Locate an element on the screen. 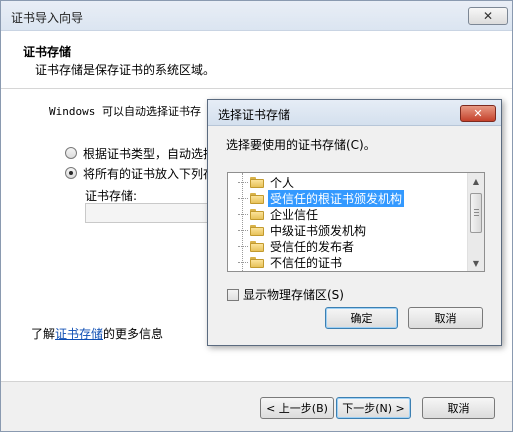 This screenshot has height=432, width=513. certificate-store-field is located at coordinates (147, 213).